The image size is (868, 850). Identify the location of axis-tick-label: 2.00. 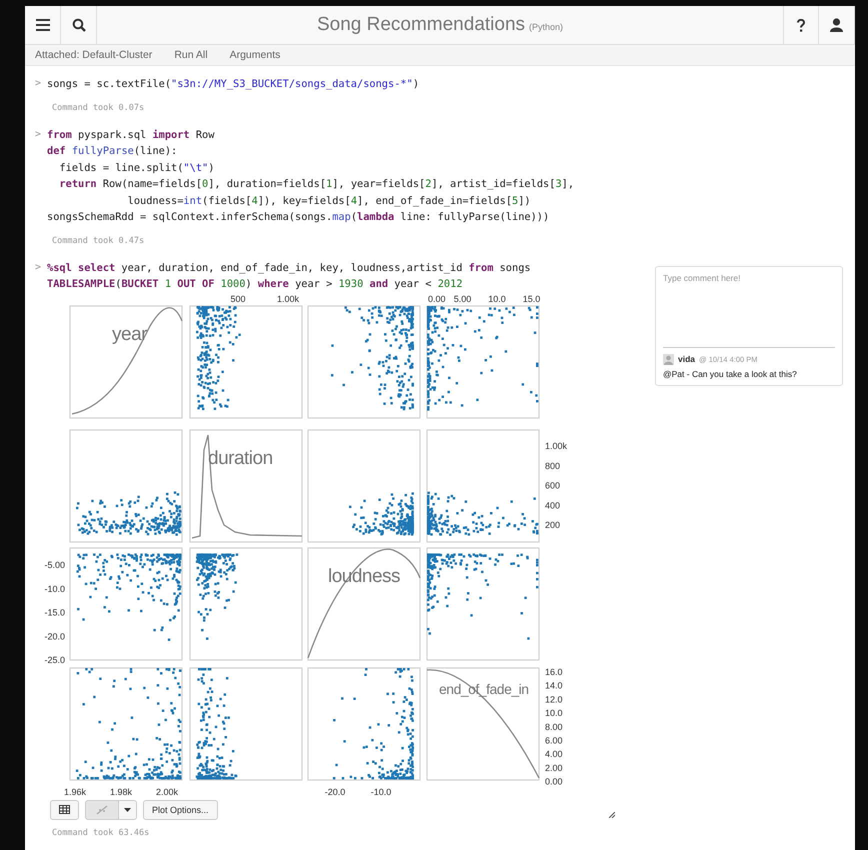
(554, 767).